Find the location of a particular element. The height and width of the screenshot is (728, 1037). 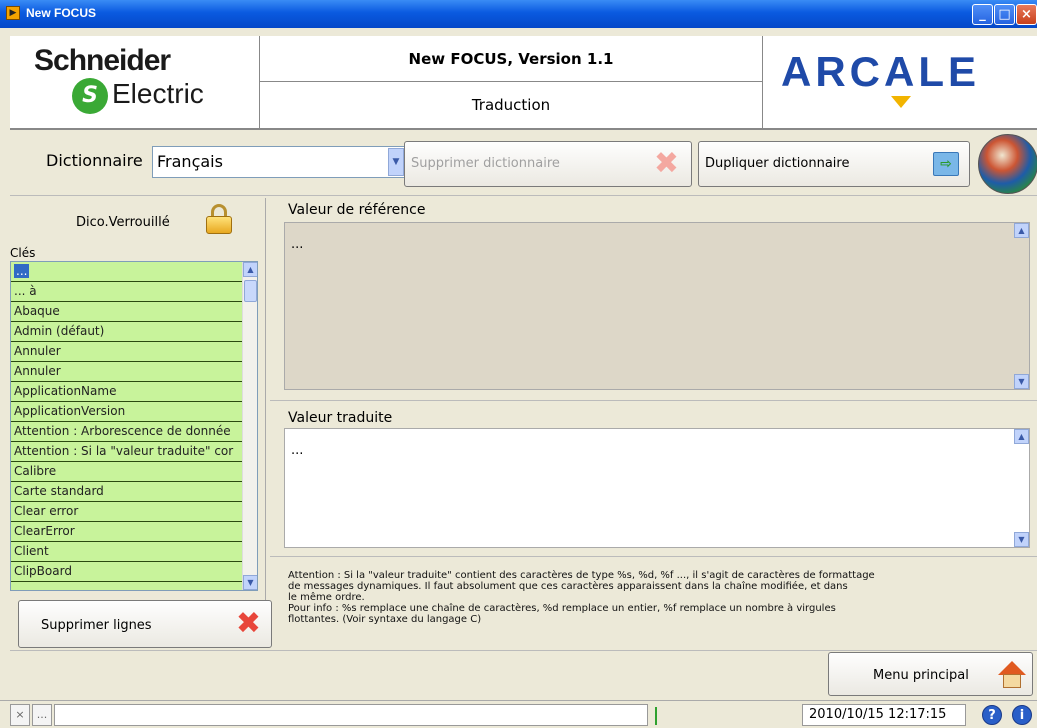

duplicate-dictionary-button: Dupliquer dictionnaire ⇨ is located at coordinates (834, 164).